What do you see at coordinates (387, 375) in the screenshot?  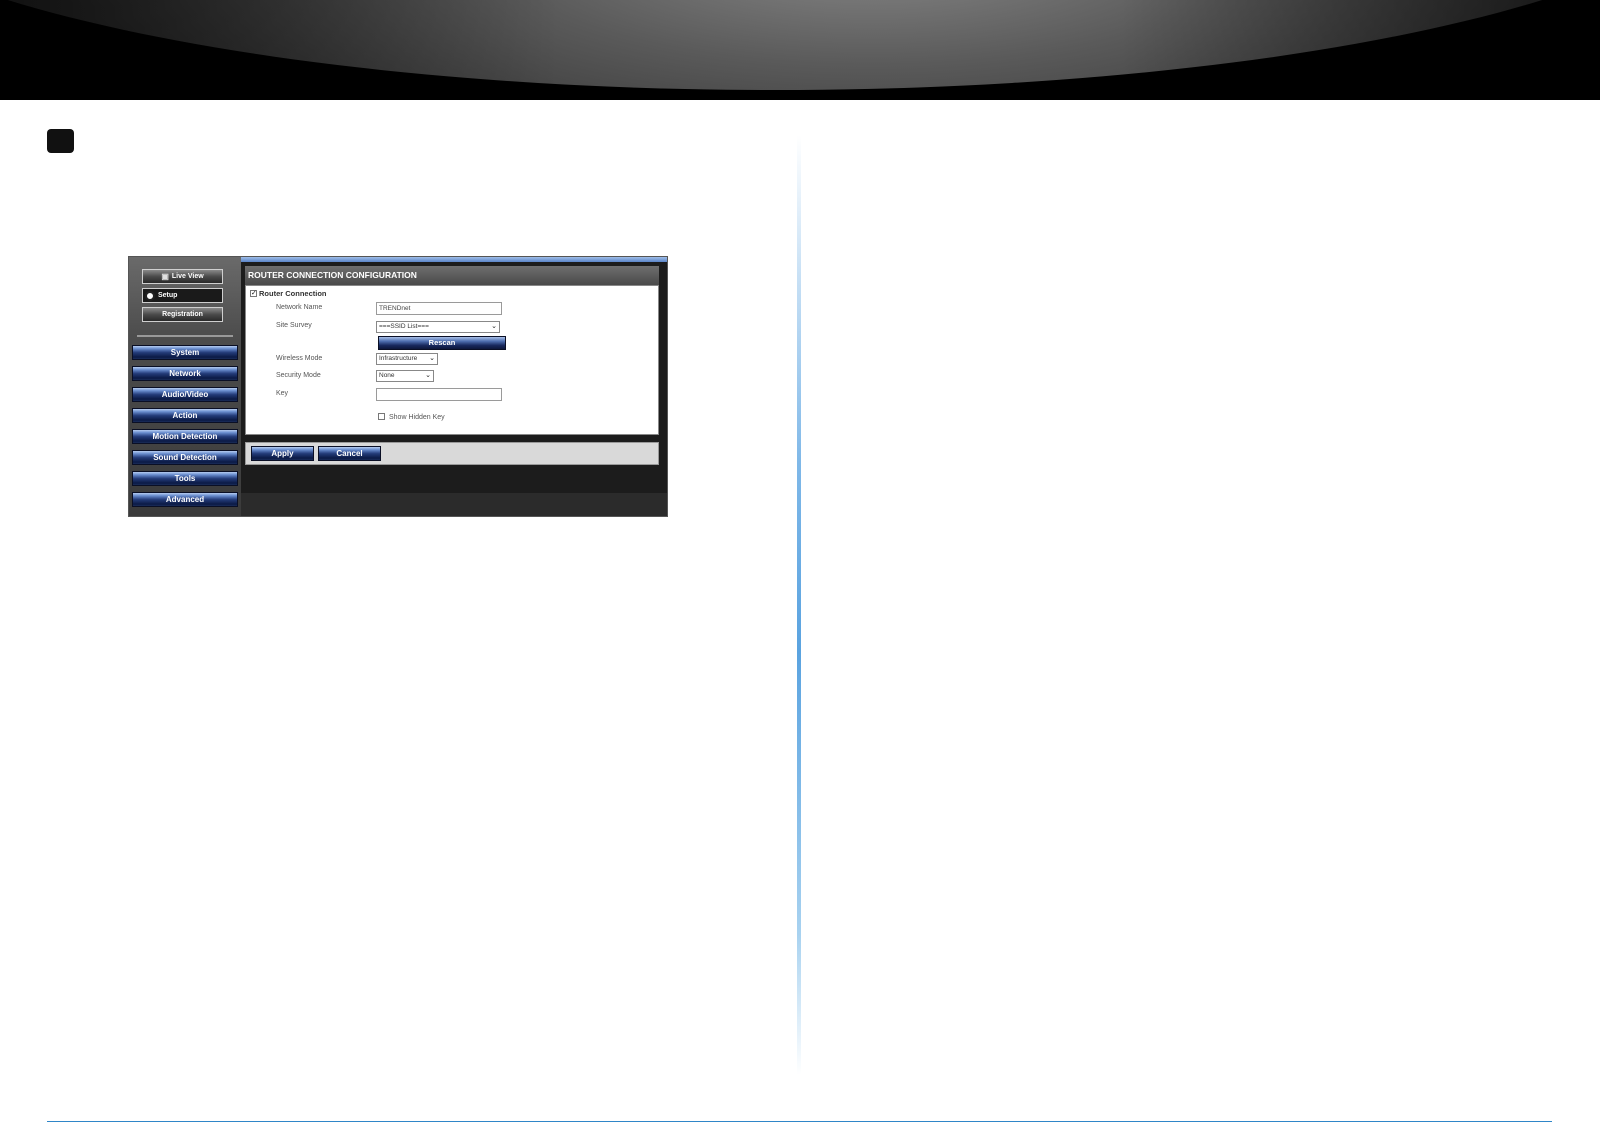 I see `security-mode-value: None` at bounding box center [387, 375].